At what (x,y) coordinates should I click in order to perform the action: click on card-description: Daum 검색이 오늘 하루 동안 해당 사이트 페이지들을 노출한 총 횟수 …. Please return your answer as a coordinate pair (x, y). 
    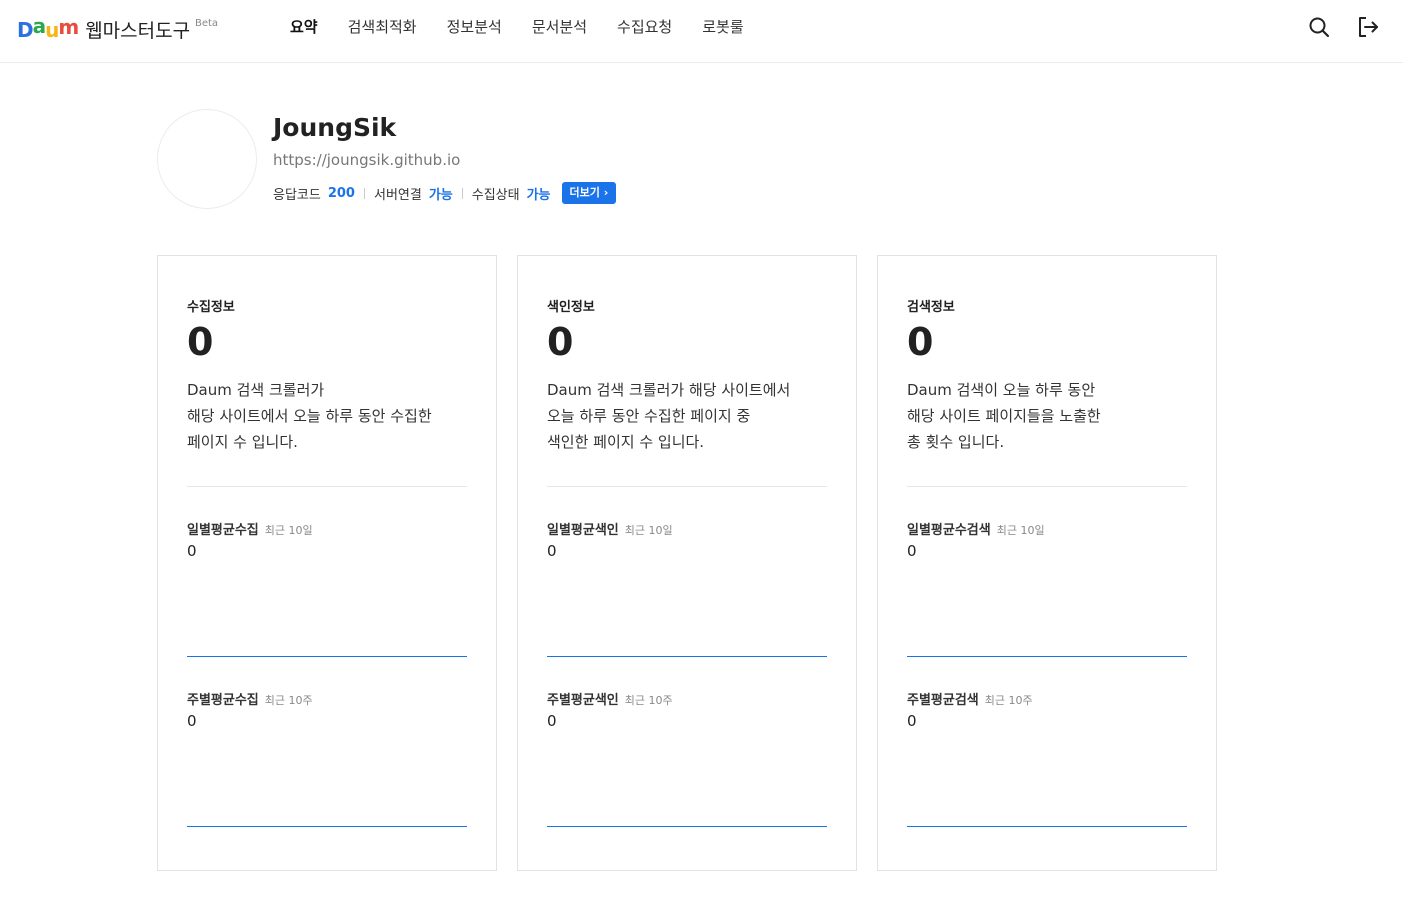
    Looking at the image, I should click on (1004, 416).